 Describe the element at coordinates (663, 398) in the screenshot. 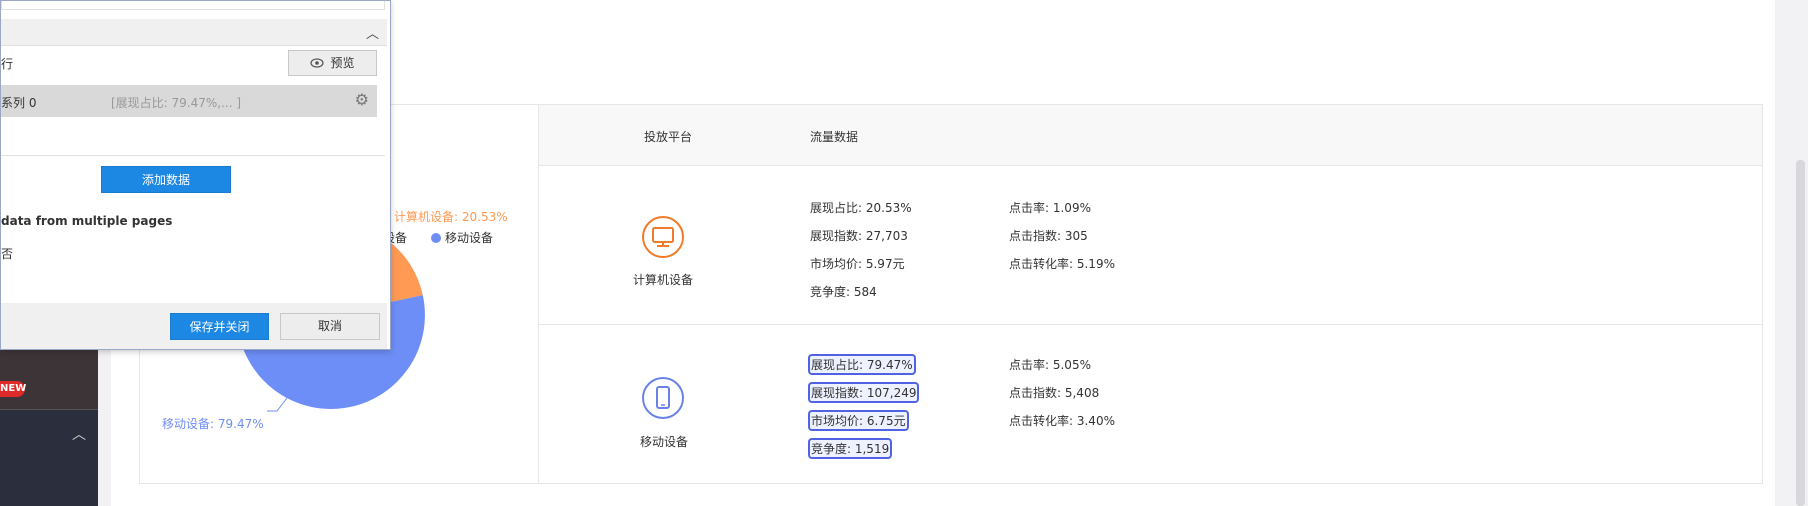

I see `mobile-phone-icon` at that location.